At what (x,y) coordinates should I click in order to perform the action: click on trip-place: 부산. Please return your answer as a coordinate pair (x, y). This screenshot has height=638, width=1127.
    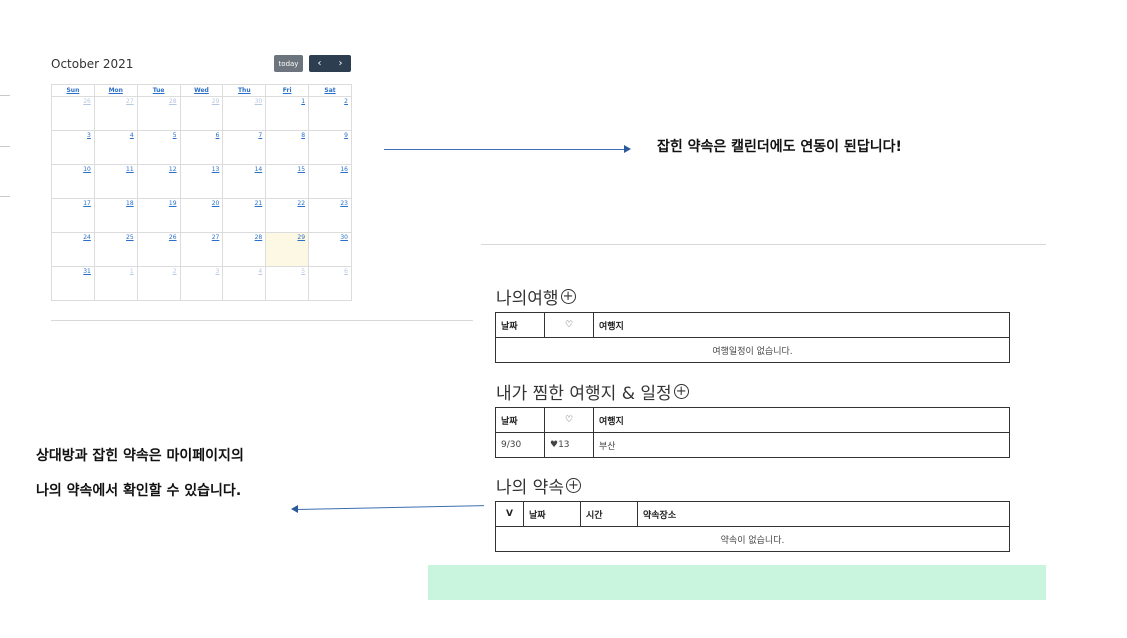
    Looking at the image, I should click on (801, 445).